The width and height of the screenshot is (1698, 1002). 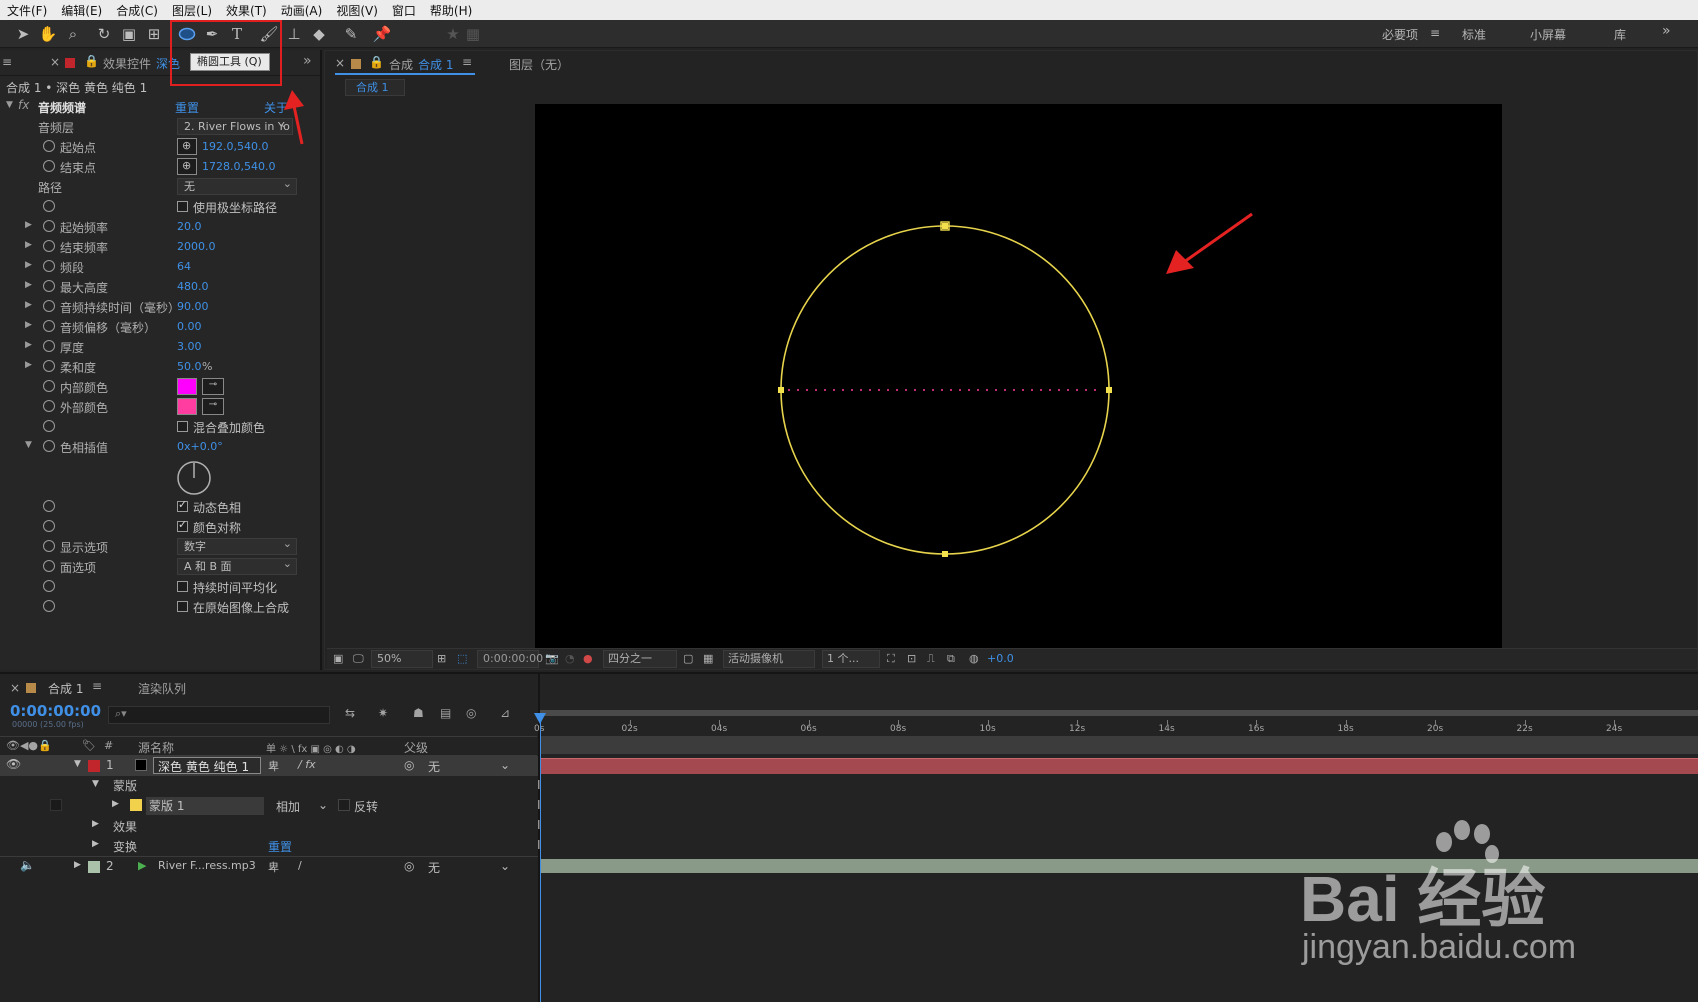 What do you see at coordinates (302, 10) in the screenshot?
I see `menu-animation: 动画(A)` at bounding box center [302, 10].